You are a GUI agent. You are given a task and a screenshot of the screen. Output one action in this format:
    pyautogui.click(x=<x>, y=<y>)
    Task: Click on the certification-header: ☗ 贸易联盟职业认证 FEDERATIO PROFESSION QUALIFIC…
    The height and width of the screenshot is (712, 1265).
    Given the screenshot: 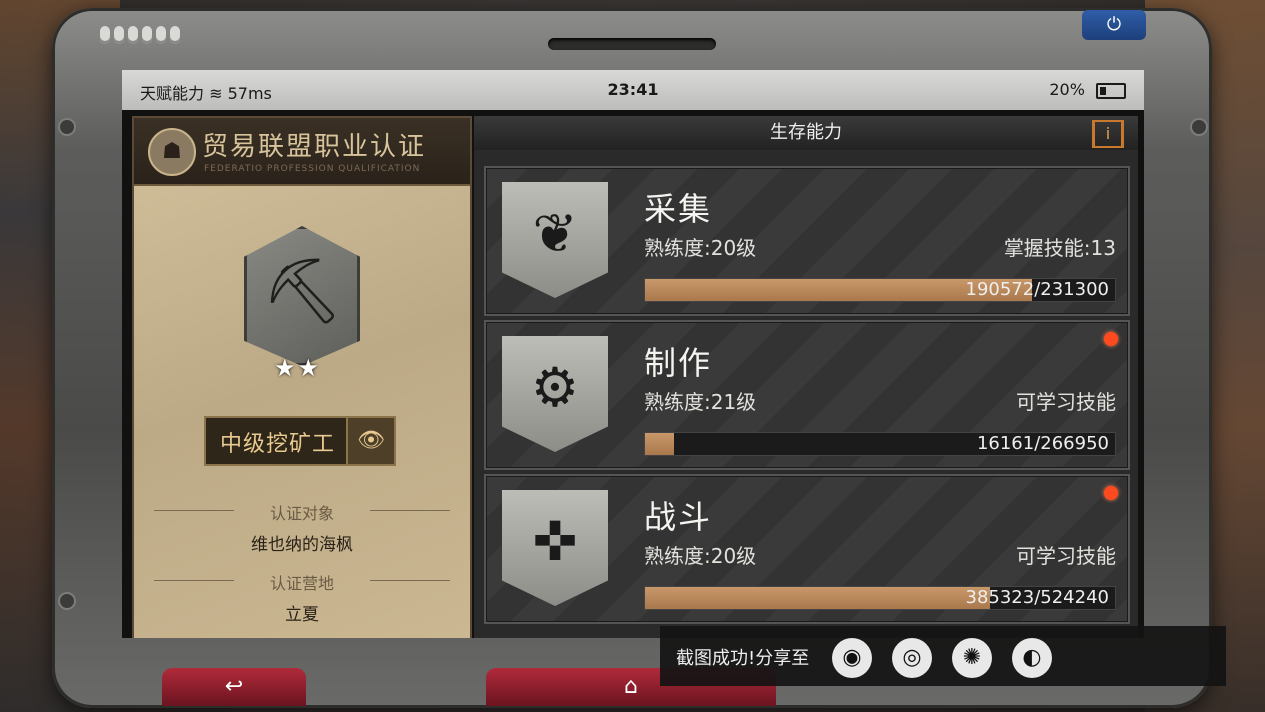 What is the action you would take?
    pyautogui.click(x=302, y=152)
    